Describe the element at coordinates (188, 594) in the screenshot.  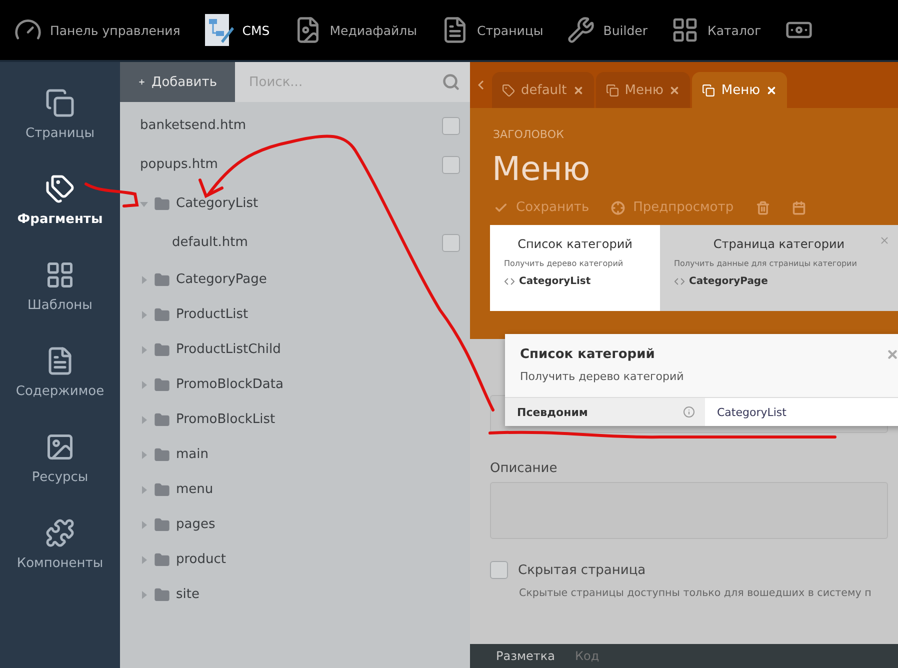
I see `folder-name: site` at that location.